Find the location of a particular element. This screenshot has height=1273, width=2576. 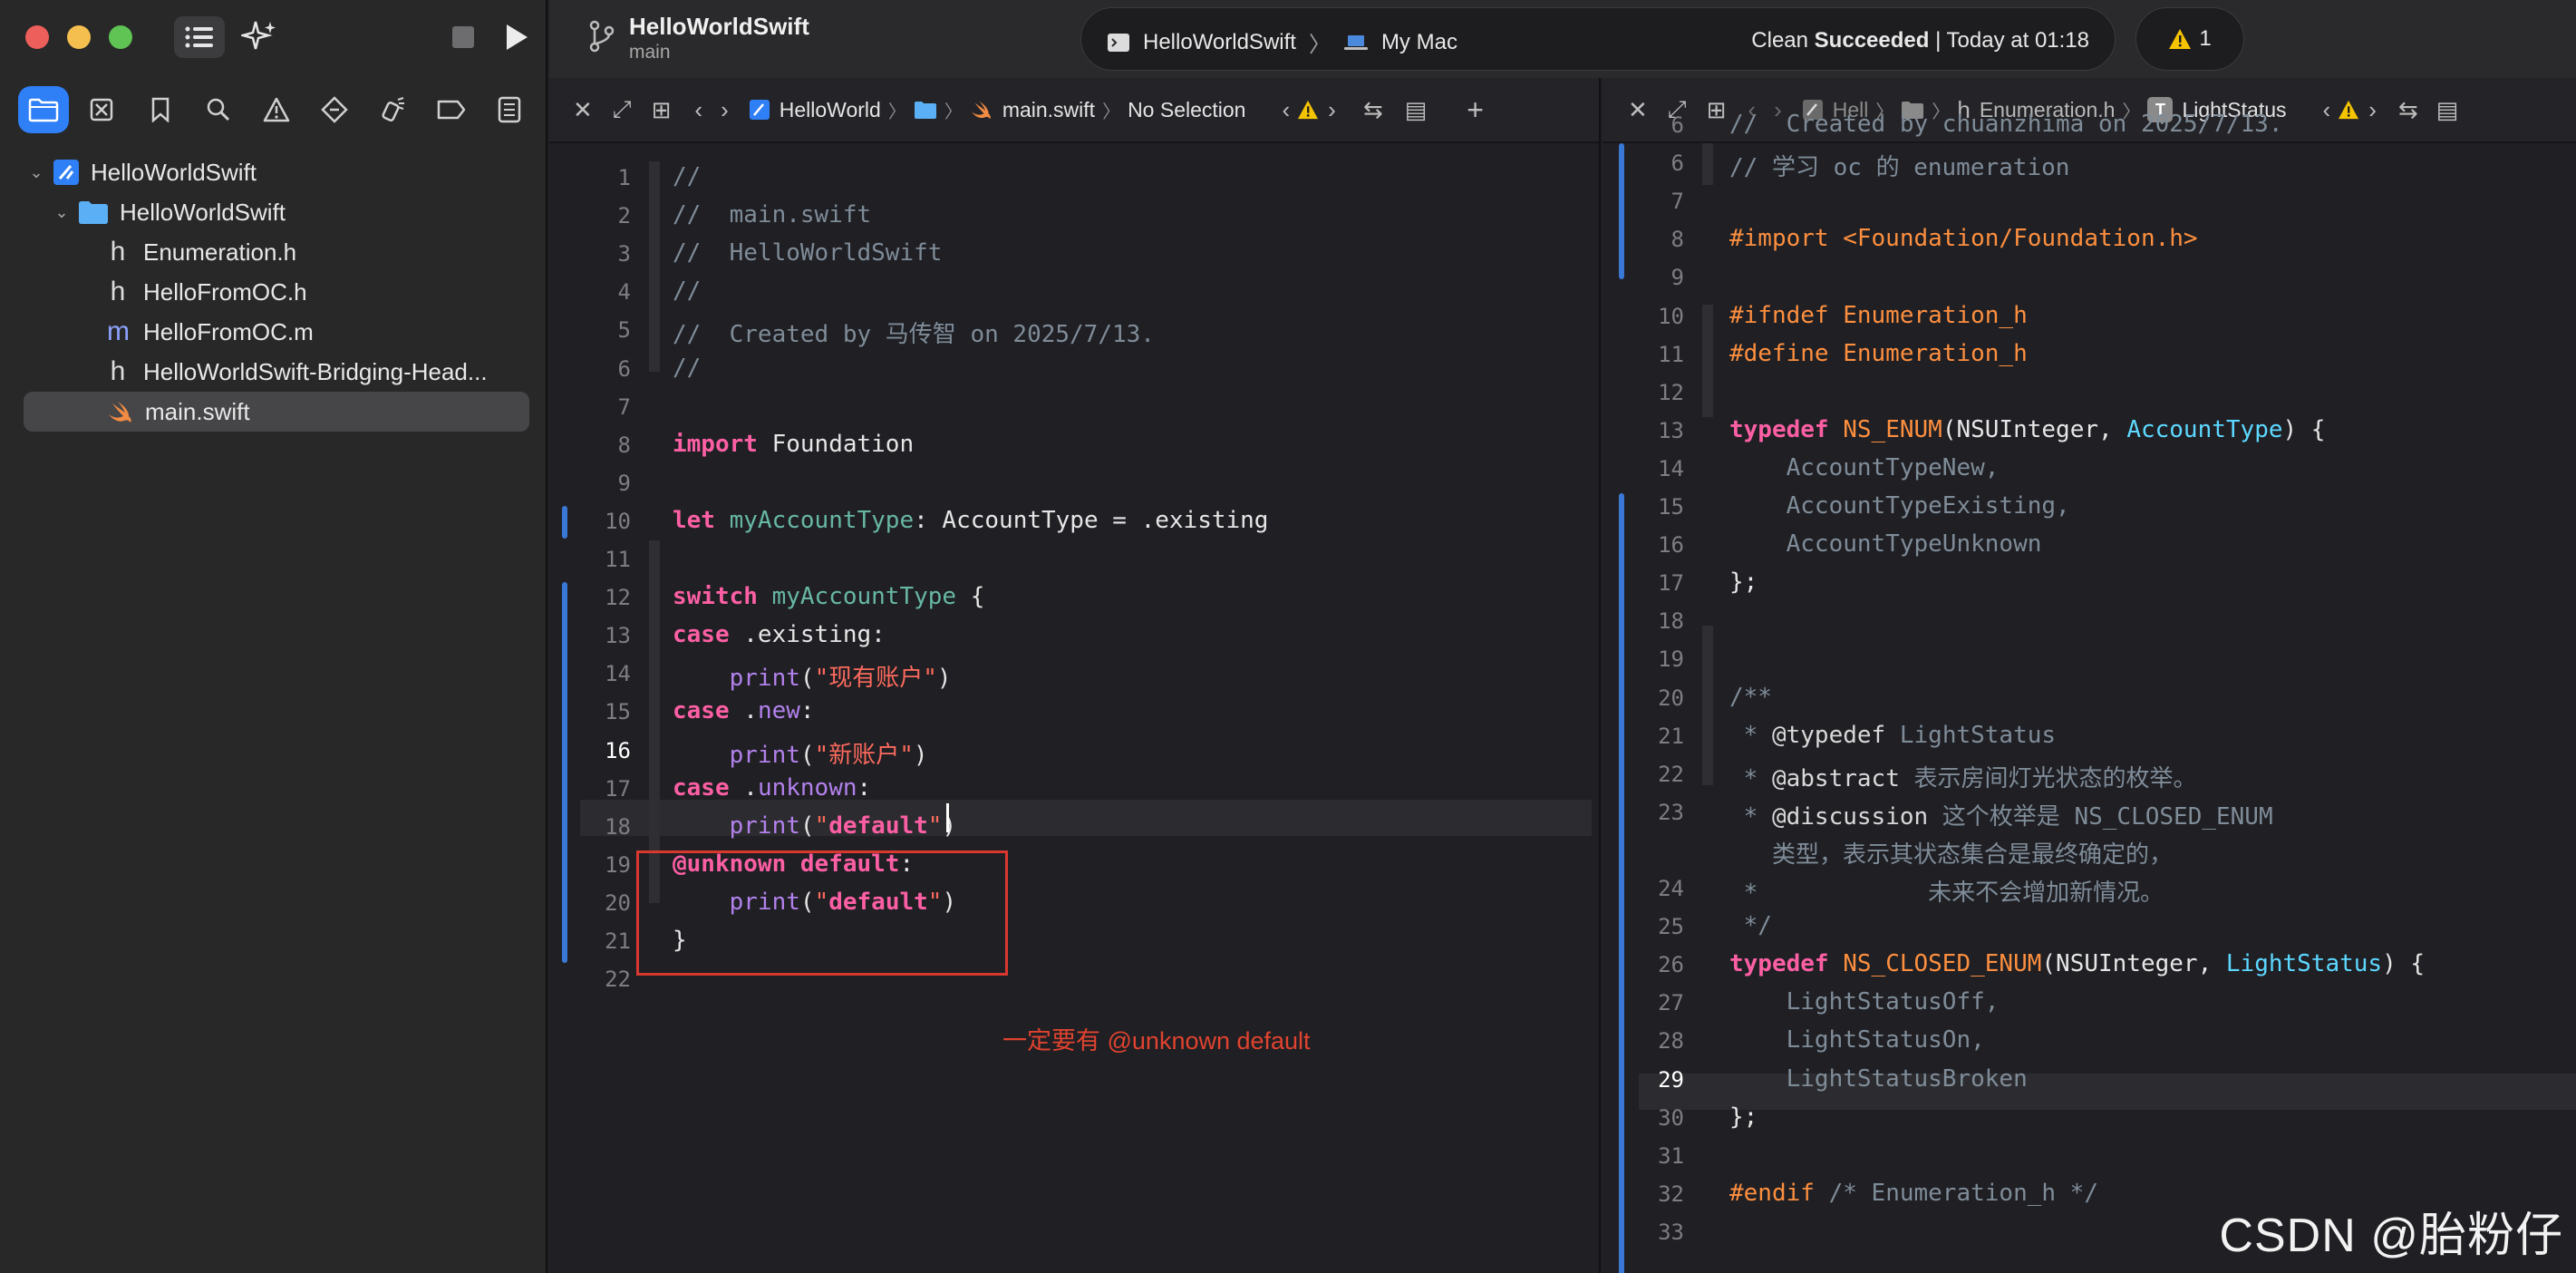

code-line: * 未来不会增加新情况。 is located at coordinates (1946, 891).